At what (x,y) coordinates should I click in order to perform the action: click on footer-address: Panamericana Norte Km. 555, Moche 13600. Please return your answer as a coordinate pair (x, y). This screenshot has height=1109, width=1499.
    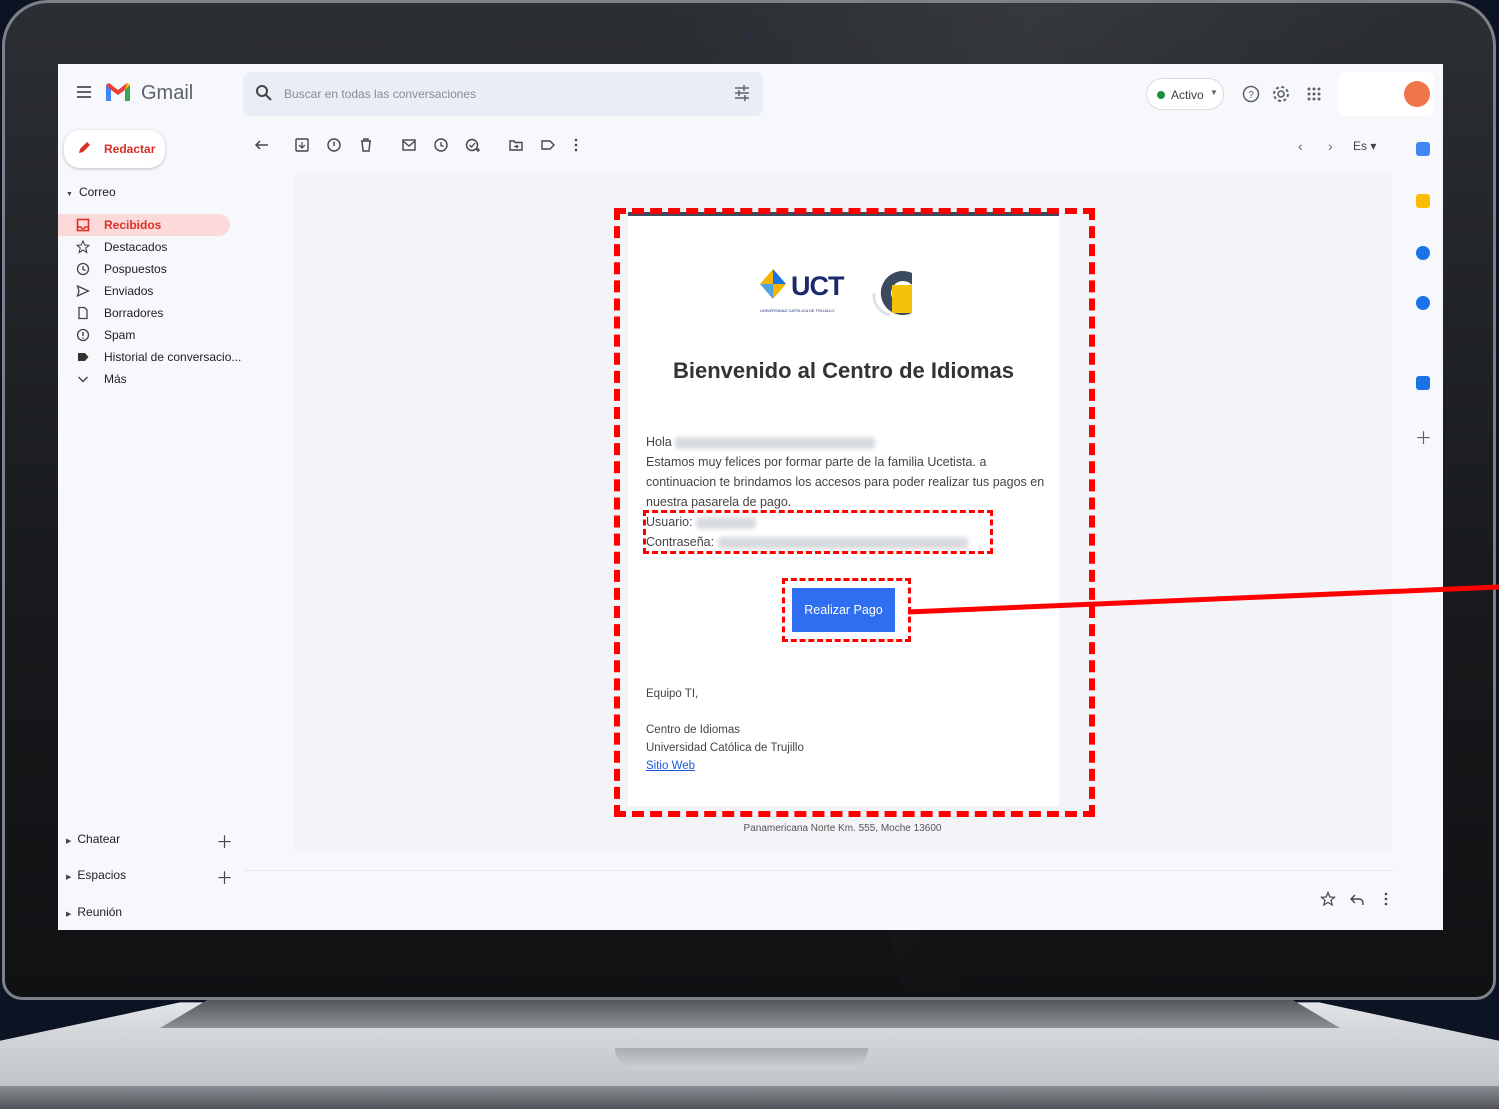
    Looking at the image, I should click on (842, 828).